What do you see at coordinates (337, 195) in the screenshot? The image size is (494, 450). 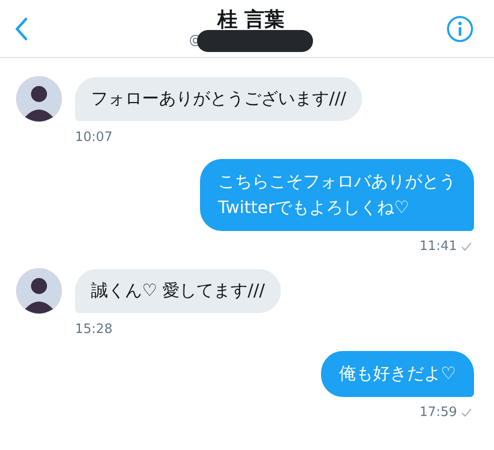 I see `message-bubble: こちらこそフォロバありがとう Twitterでもよろしくね♡` at bounding box center [337, 195].